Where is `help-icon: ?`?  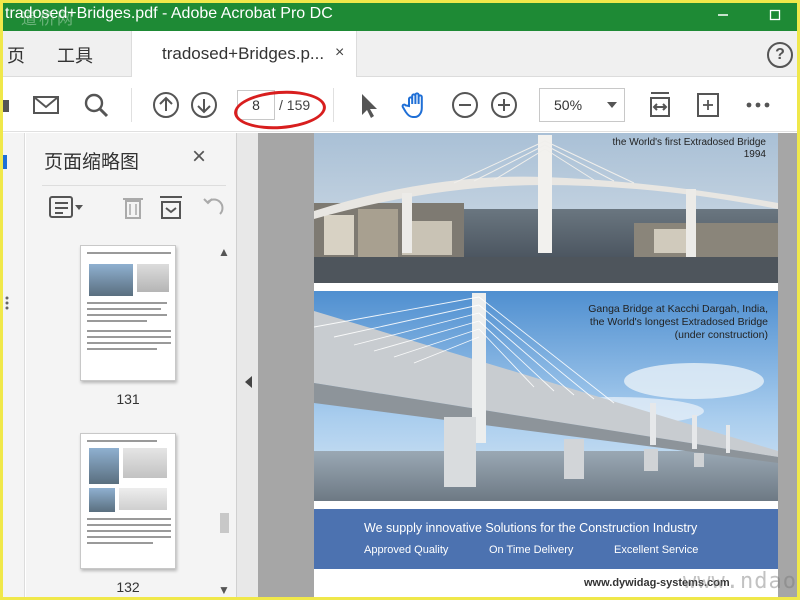
help-icon: ? is located at coordinates (780, 55).